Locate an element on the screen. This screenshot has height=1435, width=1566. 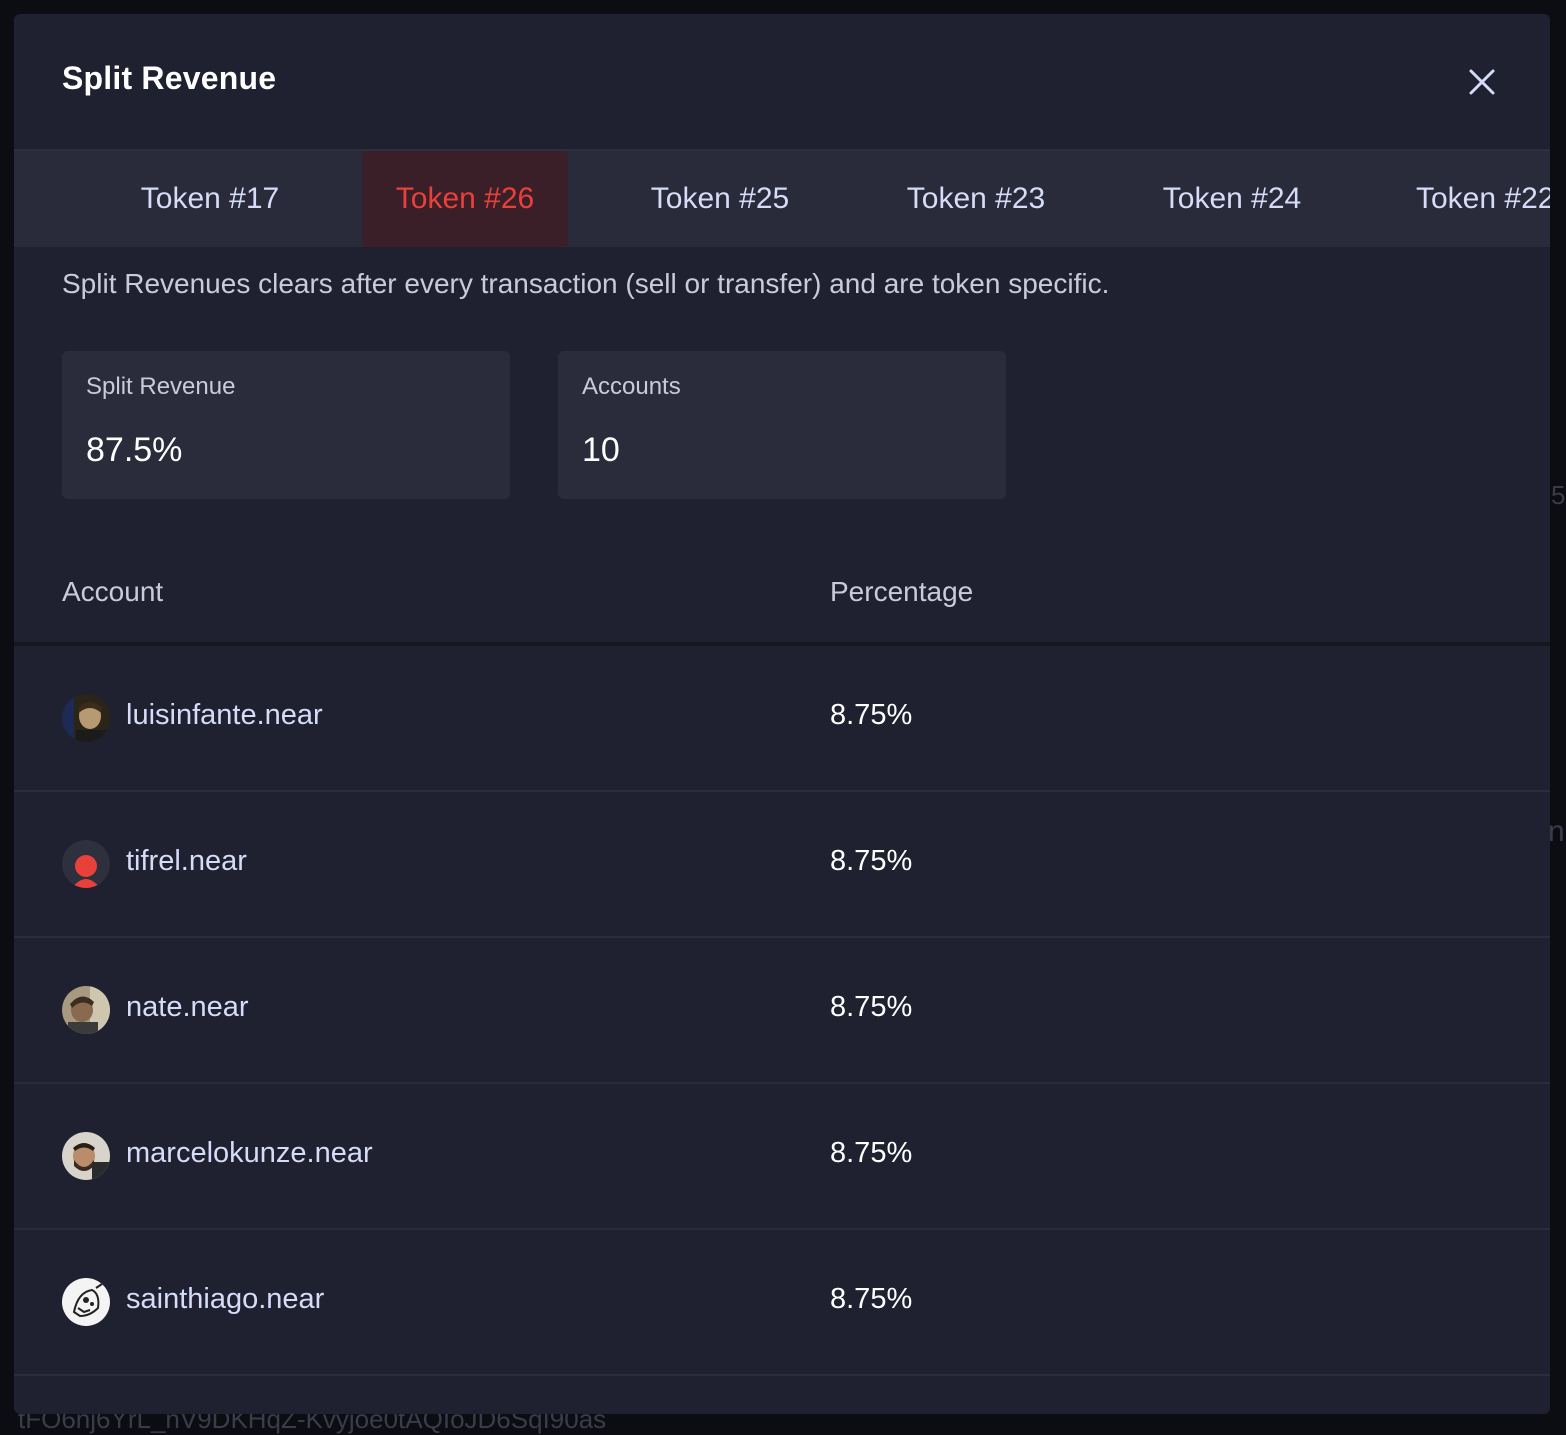
table-row: sainthiago.near 8.75% is located at coordinates (782, 1303).